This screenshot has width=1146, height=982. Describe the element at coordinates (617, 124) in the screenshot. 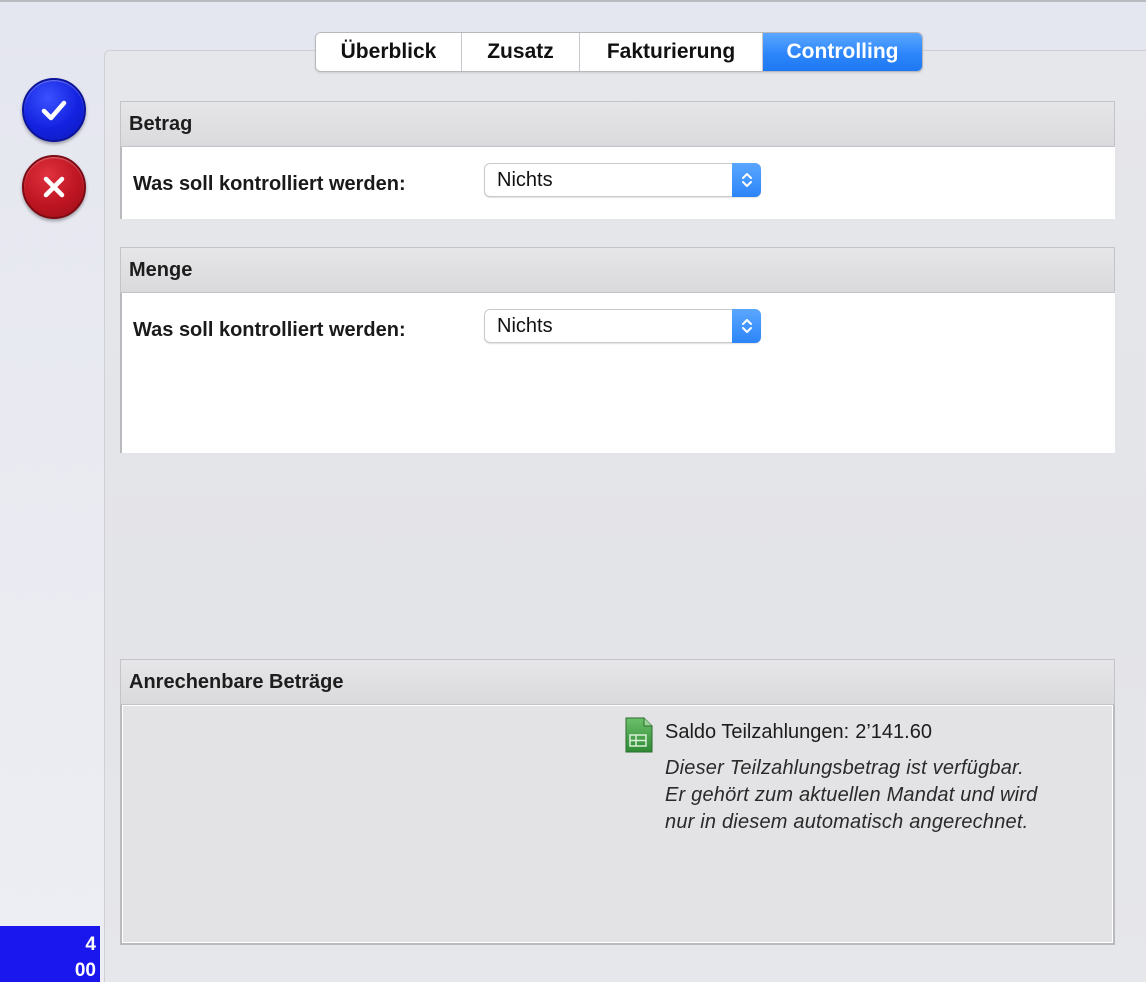

I see `betrag-header: Betrag` at that location.